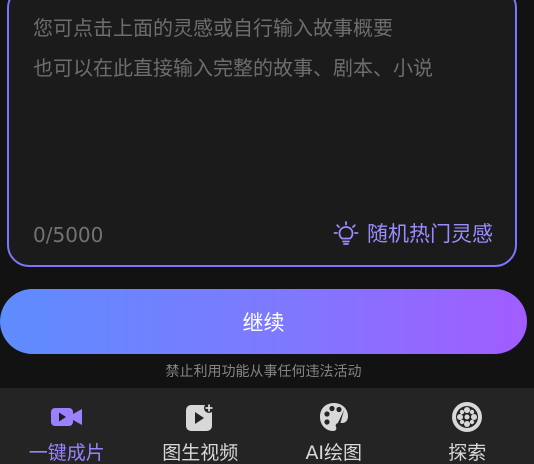 This screenshot has height=464, width=534. I want to click on video-camera-icon, so click(67, 417).